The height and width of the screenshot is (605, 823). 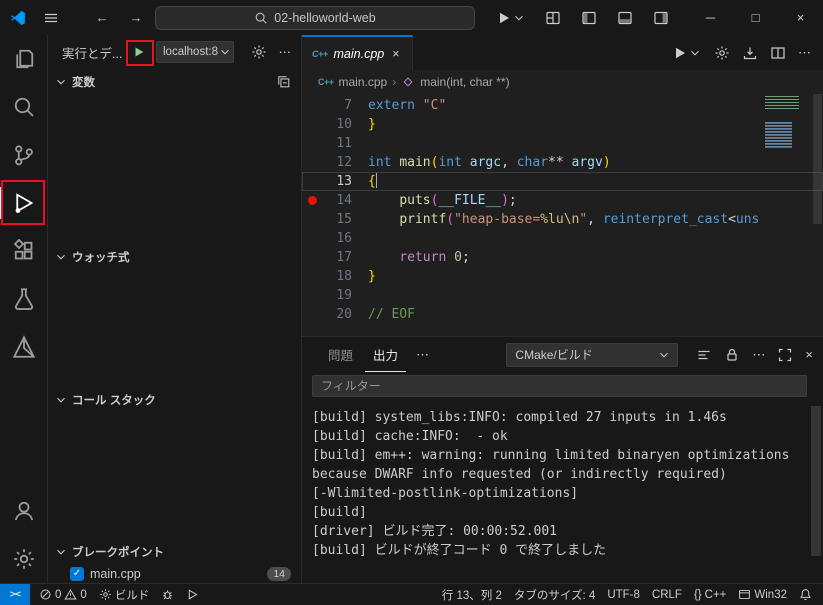 I want to click on code-line: 11, so click(x=562, y=143).